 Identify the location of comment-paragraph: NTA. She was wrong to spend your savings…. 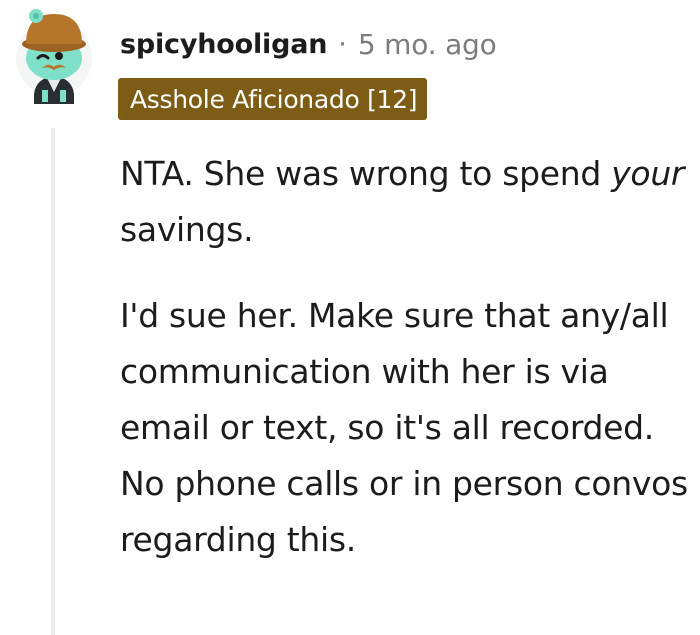
(405, 202).